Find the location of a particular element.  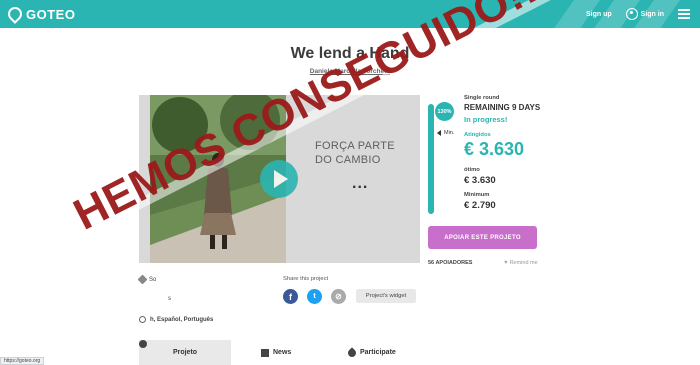

minimum-amount: € 2.790 is located at coordinates (480, 205).